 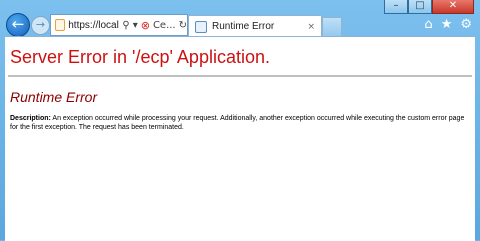 What do you see at coordinates (332, 26) in the screenshot?
I see `new-tab-button` at bounding box center [332, 26].